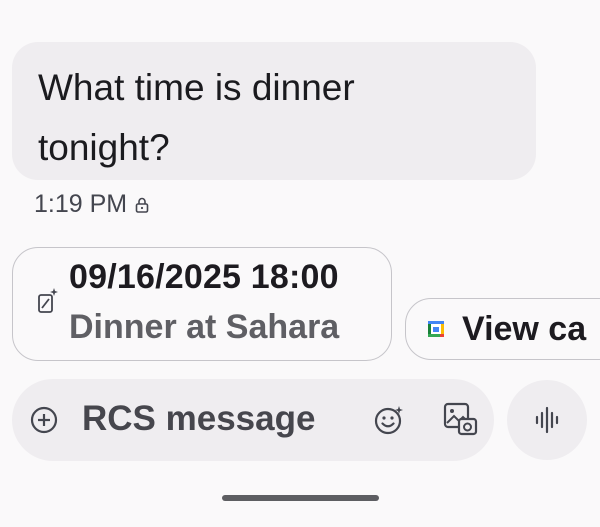 This screenshot has height=527, width=600. I want to click on message-input: RCS message, so click(198, 419).